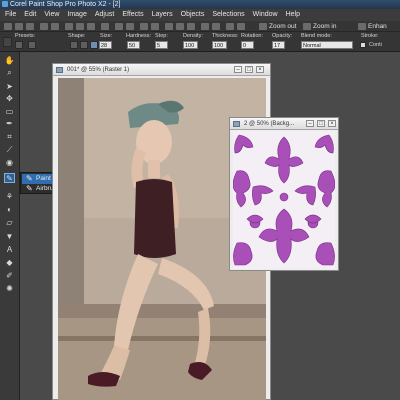 Image resolution: width=400 pixels, height=400 pixels. Describe the element at coordinates (55, 26) in the screenshot. I see `redo-icon` at that location.